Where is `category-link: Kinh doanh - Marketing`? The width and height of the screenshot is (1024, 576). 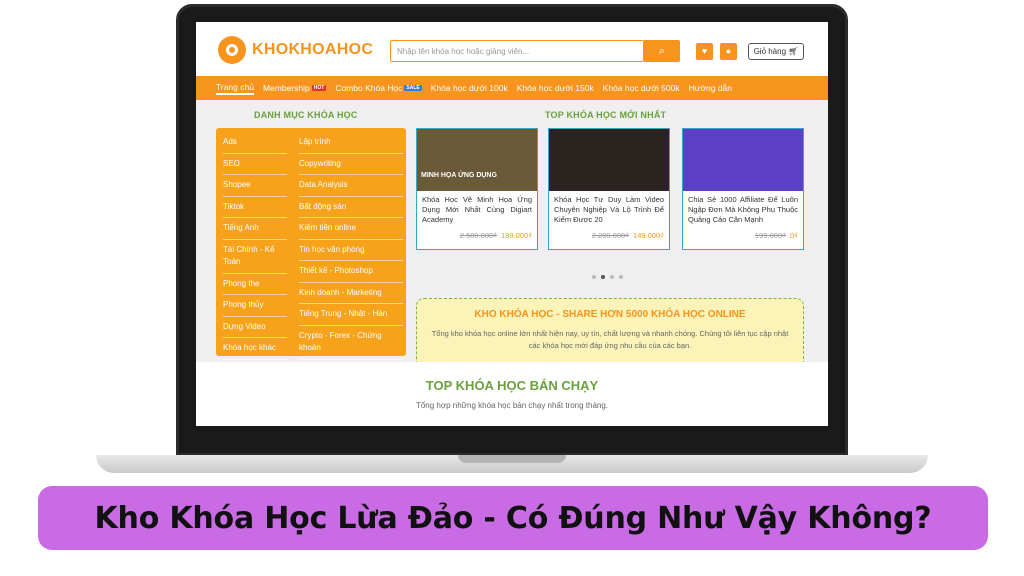
category-link: Kinh doanh - Marketing is located at coordinates (351, 293).